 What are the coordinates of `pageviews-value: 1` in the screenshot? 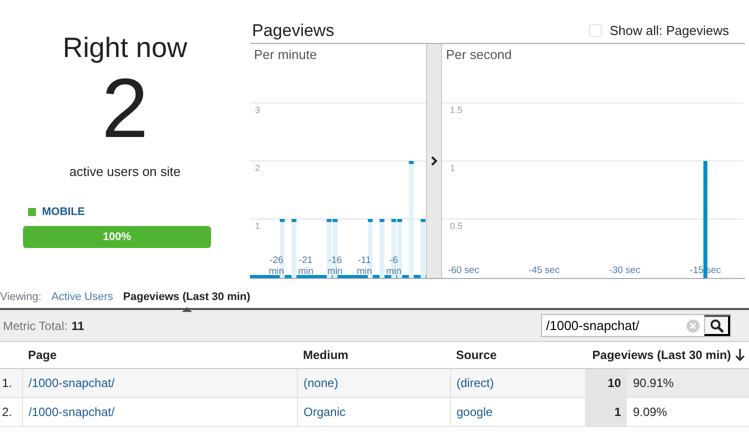 It's located at (617, 412).